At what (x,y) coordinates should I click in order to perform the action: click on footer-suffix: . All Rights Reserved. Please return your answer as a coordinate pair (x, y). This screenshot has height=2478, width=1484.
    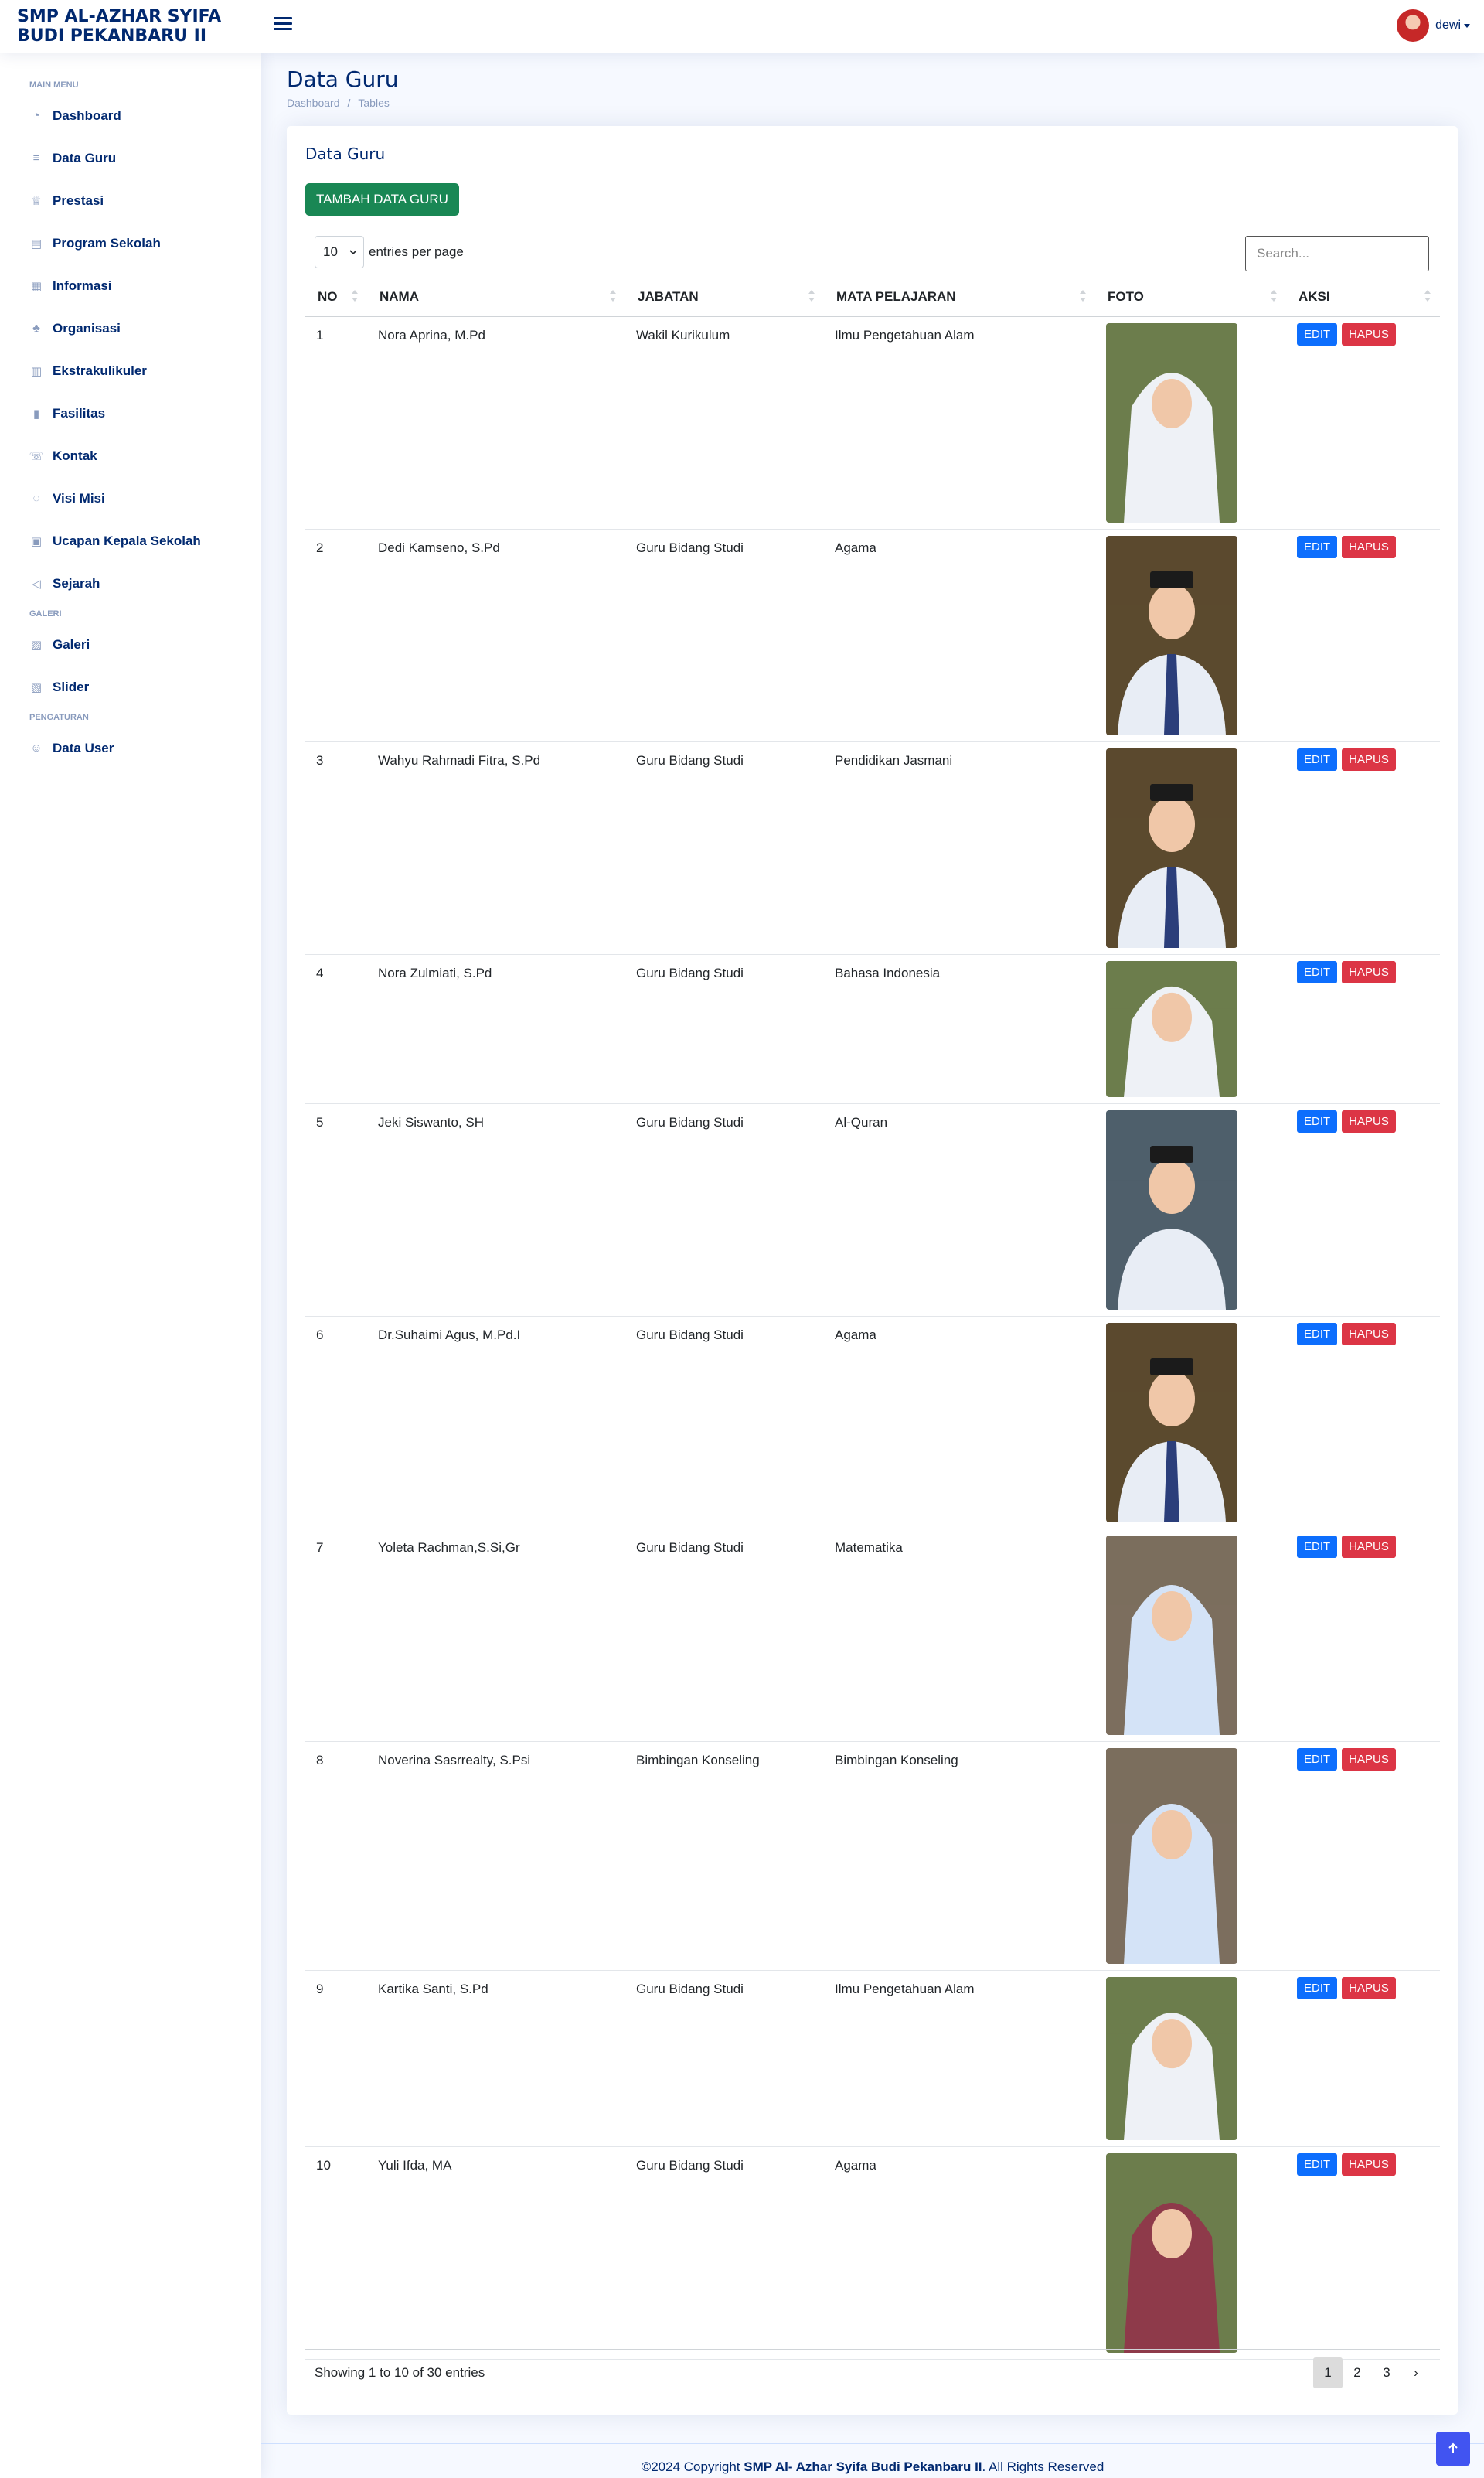
    Looking at the image, I should click on (1043, 2466).